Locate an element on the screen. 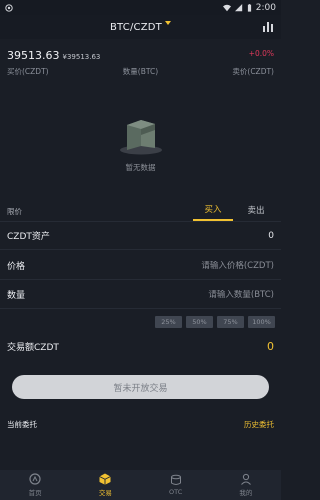  percent-25-button: 25% is located at coordinates (168, 322).